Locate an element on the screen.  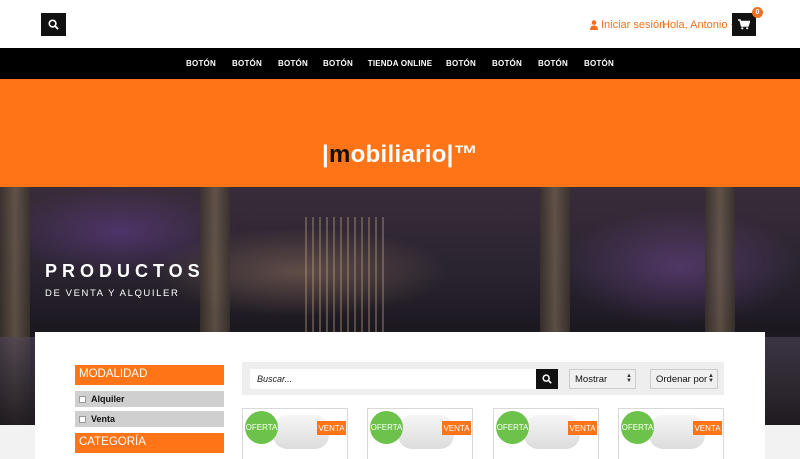
hero-title: PRODUCTOS is located at coordinates (125, 271).